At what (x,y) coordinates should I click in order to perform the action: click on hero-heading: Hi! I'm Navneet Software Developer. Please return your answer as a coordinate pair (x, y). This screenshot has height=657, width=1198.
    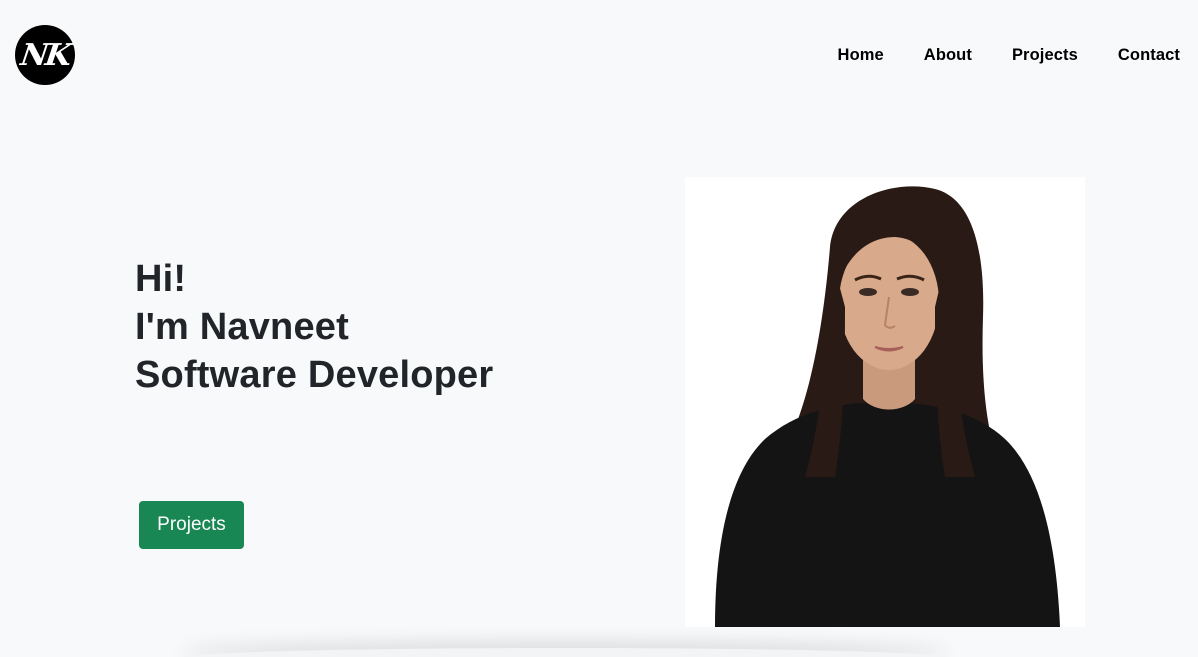
    Looking at the image, I should click on (314, 327).